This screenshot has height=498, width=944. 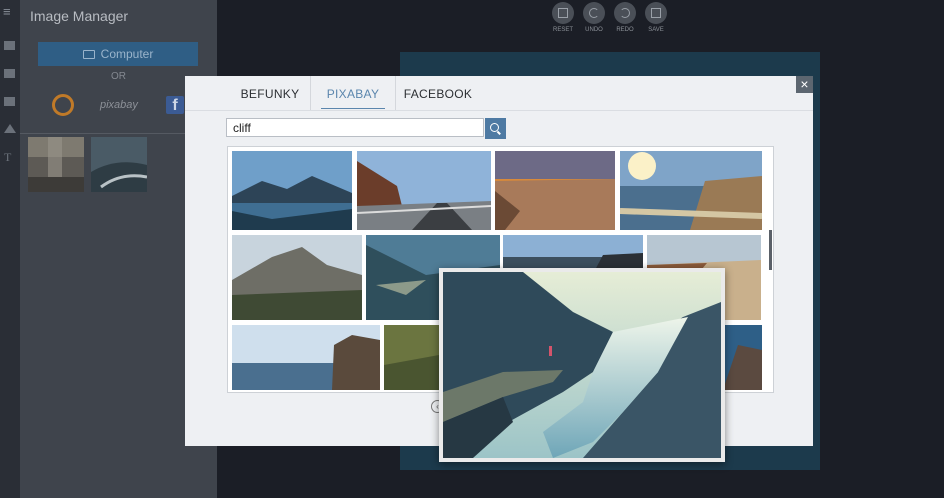 What do you see at coordinates (127, 54) in the screenshot?
I see `computer-label: Computer` at bounding box center [127, 54].